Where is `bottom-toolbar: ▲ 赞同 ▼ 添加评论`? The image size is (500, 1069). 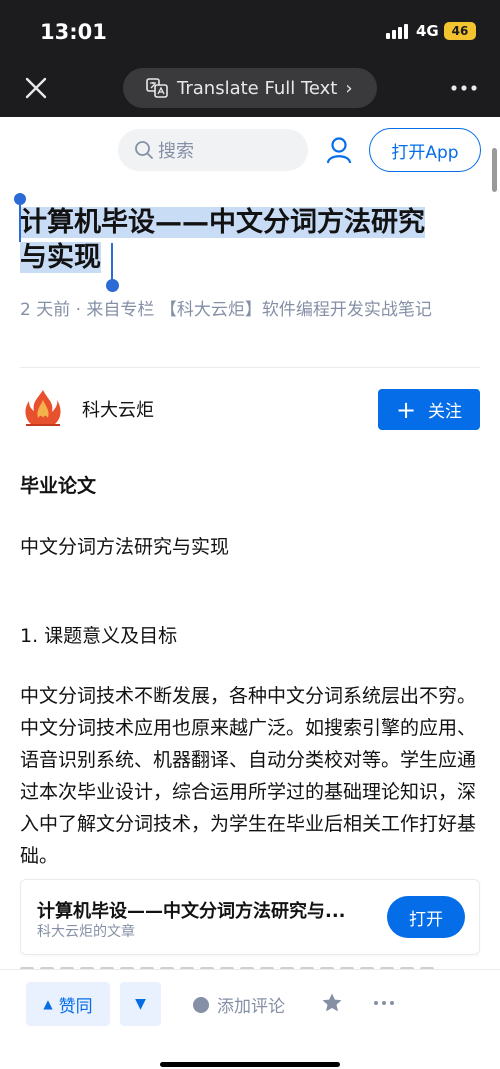
bottom-toolbar: ▲ 赞同 ▼ 添加评论 is located at coordinates (250, 1019).